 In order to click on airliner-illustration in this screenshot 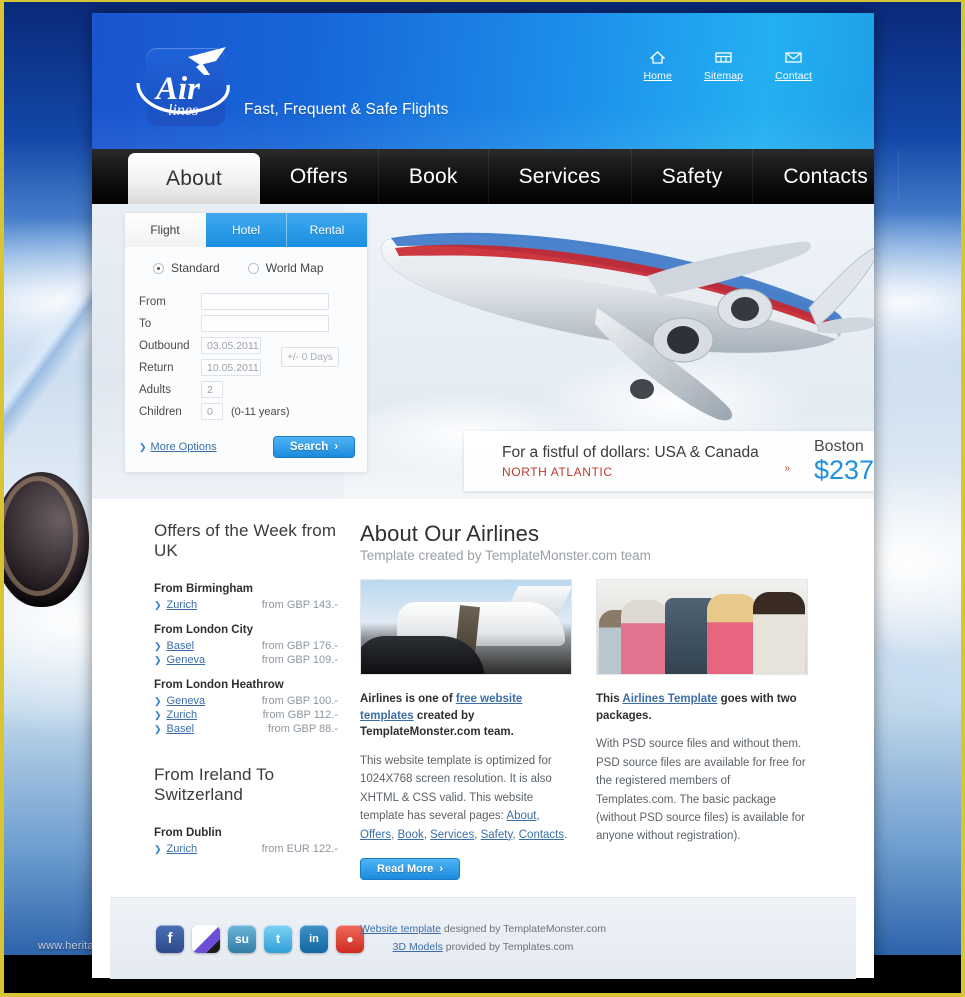, I will do `click(627, 326)`.